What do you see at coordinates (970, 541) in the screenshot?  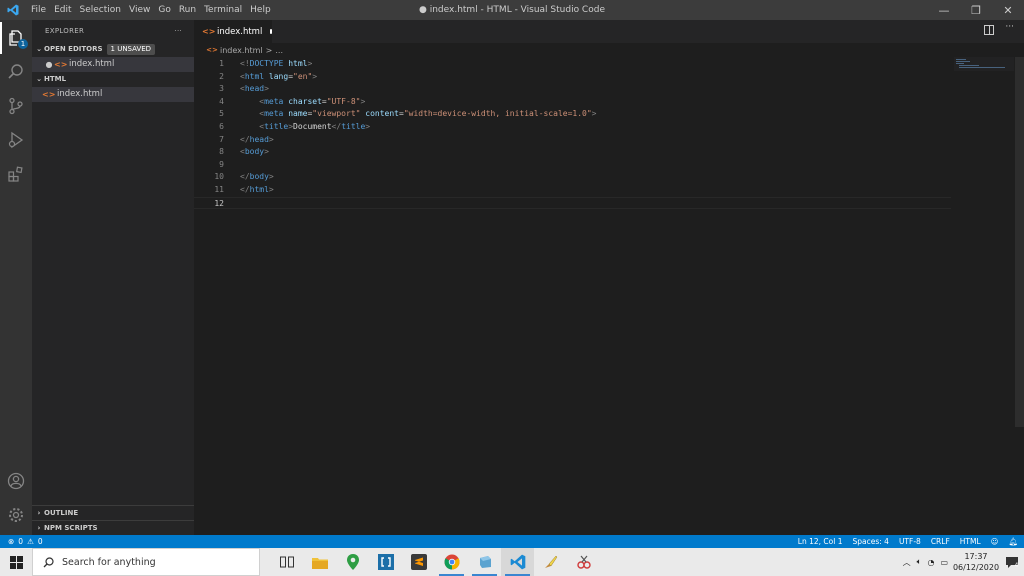 I see `language-mode: HTML` at bounding box center [970, 541].